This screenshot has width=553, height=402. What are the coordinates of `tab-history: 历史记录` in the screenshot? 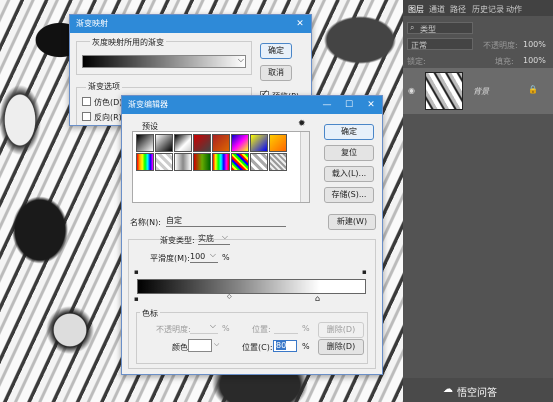 It's located at (488, 9).